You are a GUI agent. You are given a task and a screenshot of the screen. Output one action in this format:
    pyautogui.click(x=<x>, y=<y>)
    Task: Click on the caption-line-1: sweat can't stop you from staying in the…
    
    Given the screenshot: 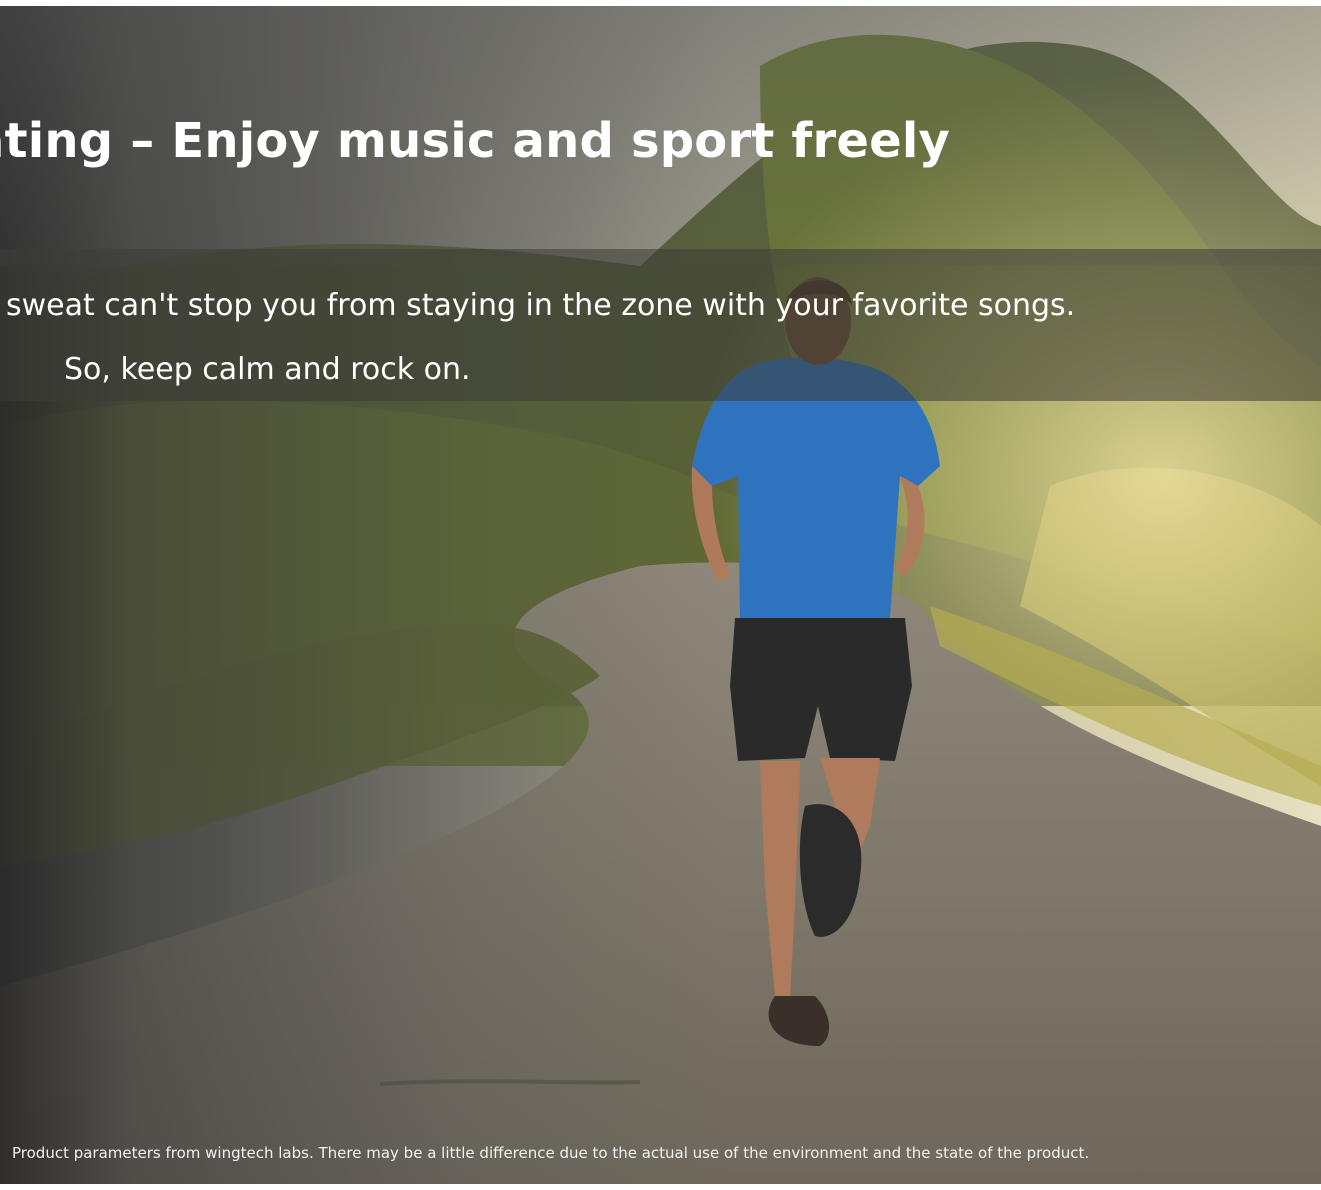 What is the action you would take?
    pyautogui.click(x=541, y=305)
    